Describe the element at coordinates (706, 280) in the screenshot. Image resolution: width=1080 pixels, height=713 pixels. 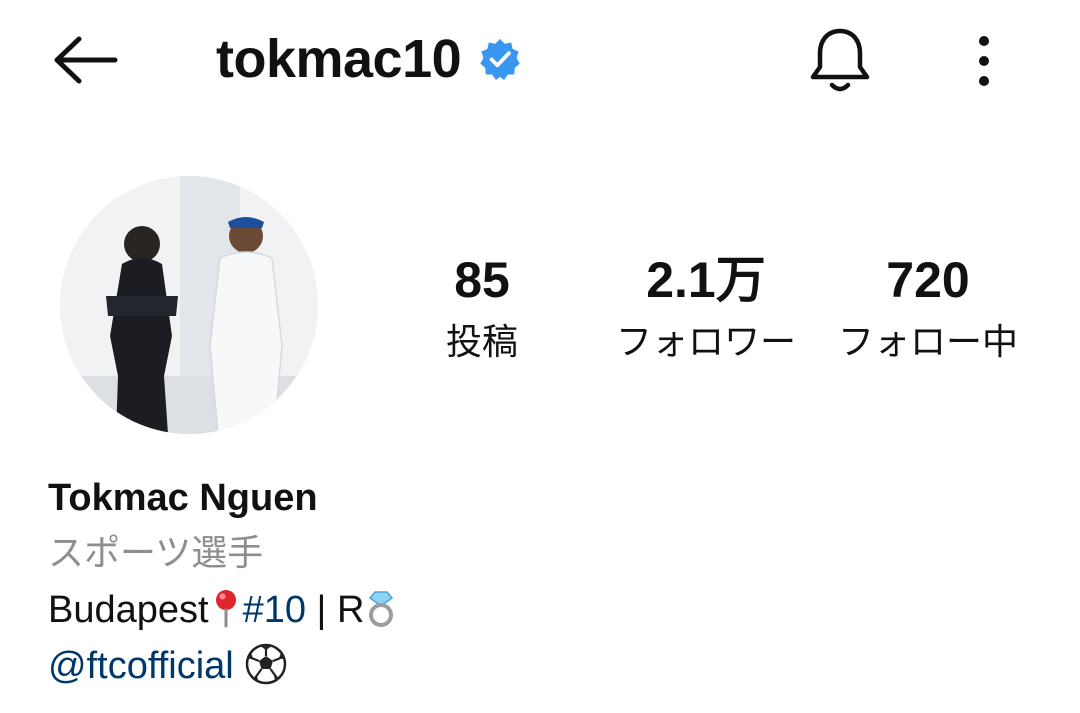
I see `followers-value: 2.1万` at that location.